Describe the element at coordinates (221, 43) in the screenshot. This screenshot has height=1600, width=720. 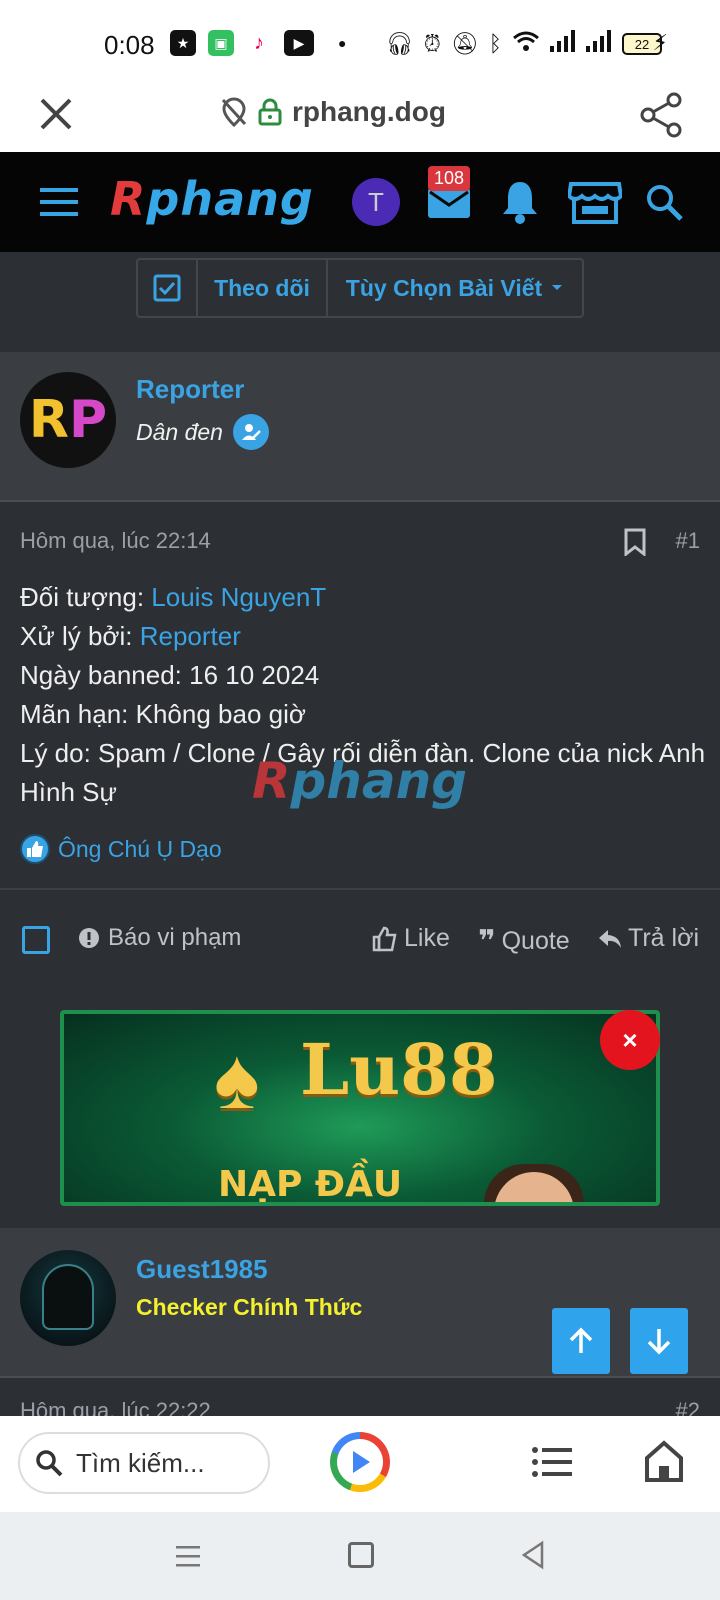
I see `shop-app-icon: ▣` at that location.